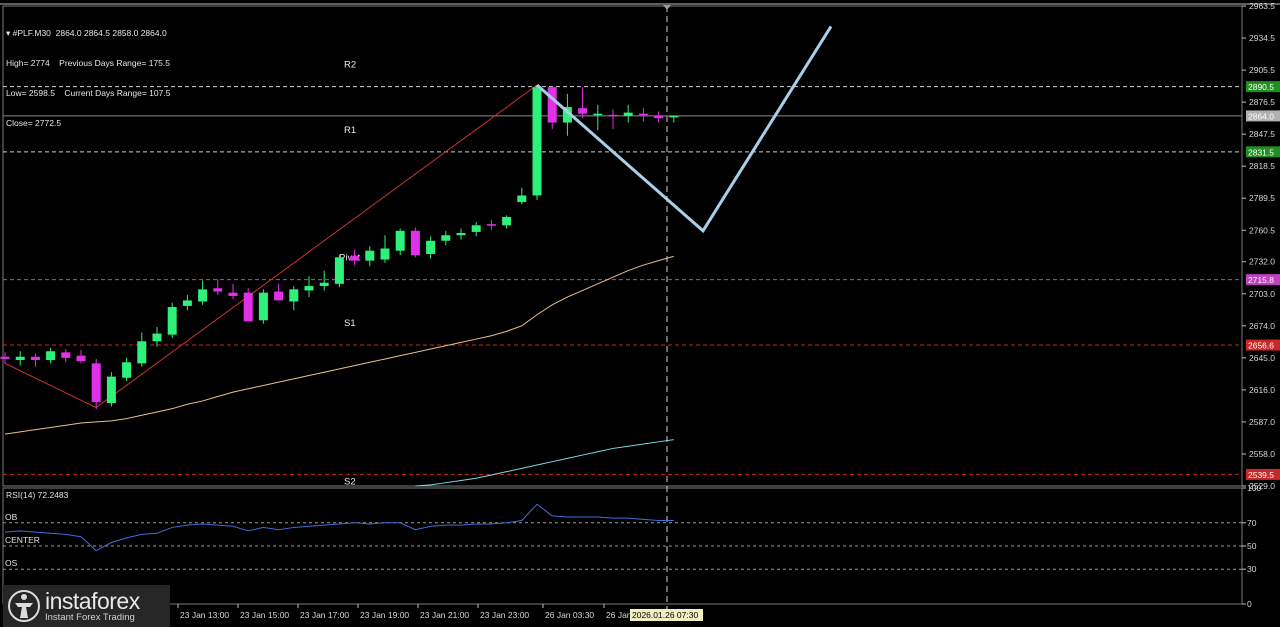  I want to click on rsi-tick-label: 100, so click(1254, 488).